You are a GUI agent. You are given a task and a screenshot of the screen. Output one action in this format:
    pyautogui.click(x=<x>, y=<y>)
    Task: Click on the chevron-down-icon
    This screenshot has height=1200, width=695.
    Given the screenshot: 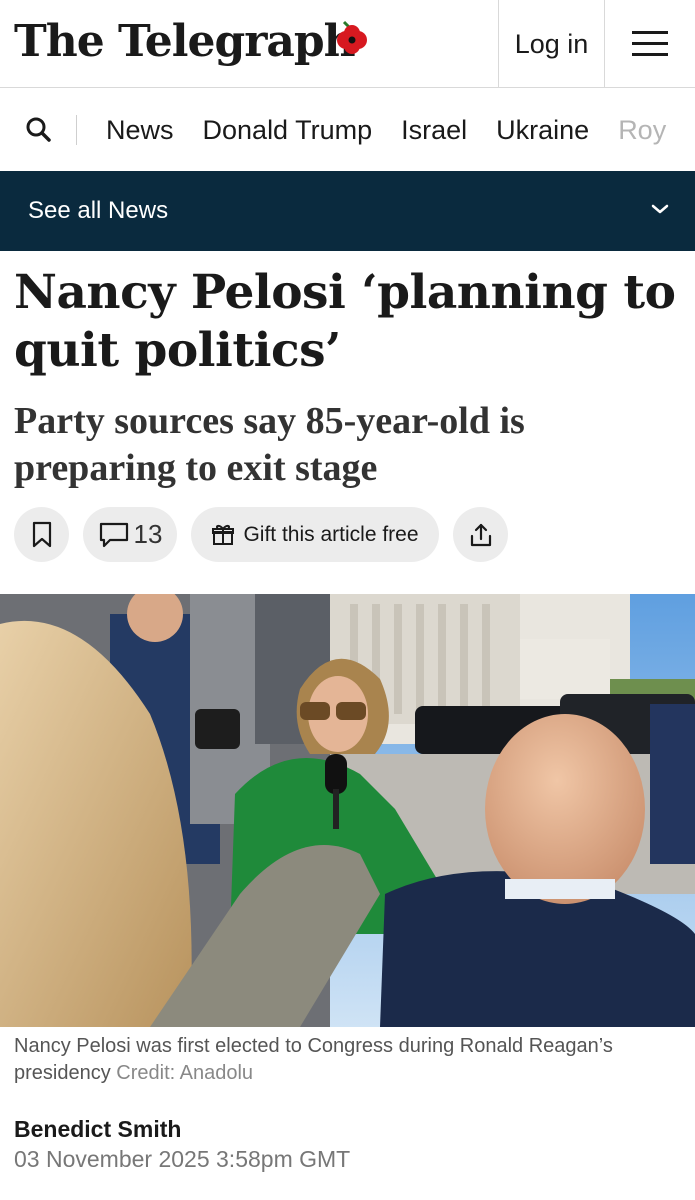 What is the action you would take?
    pyautogui.click(x=660, y=209)
    